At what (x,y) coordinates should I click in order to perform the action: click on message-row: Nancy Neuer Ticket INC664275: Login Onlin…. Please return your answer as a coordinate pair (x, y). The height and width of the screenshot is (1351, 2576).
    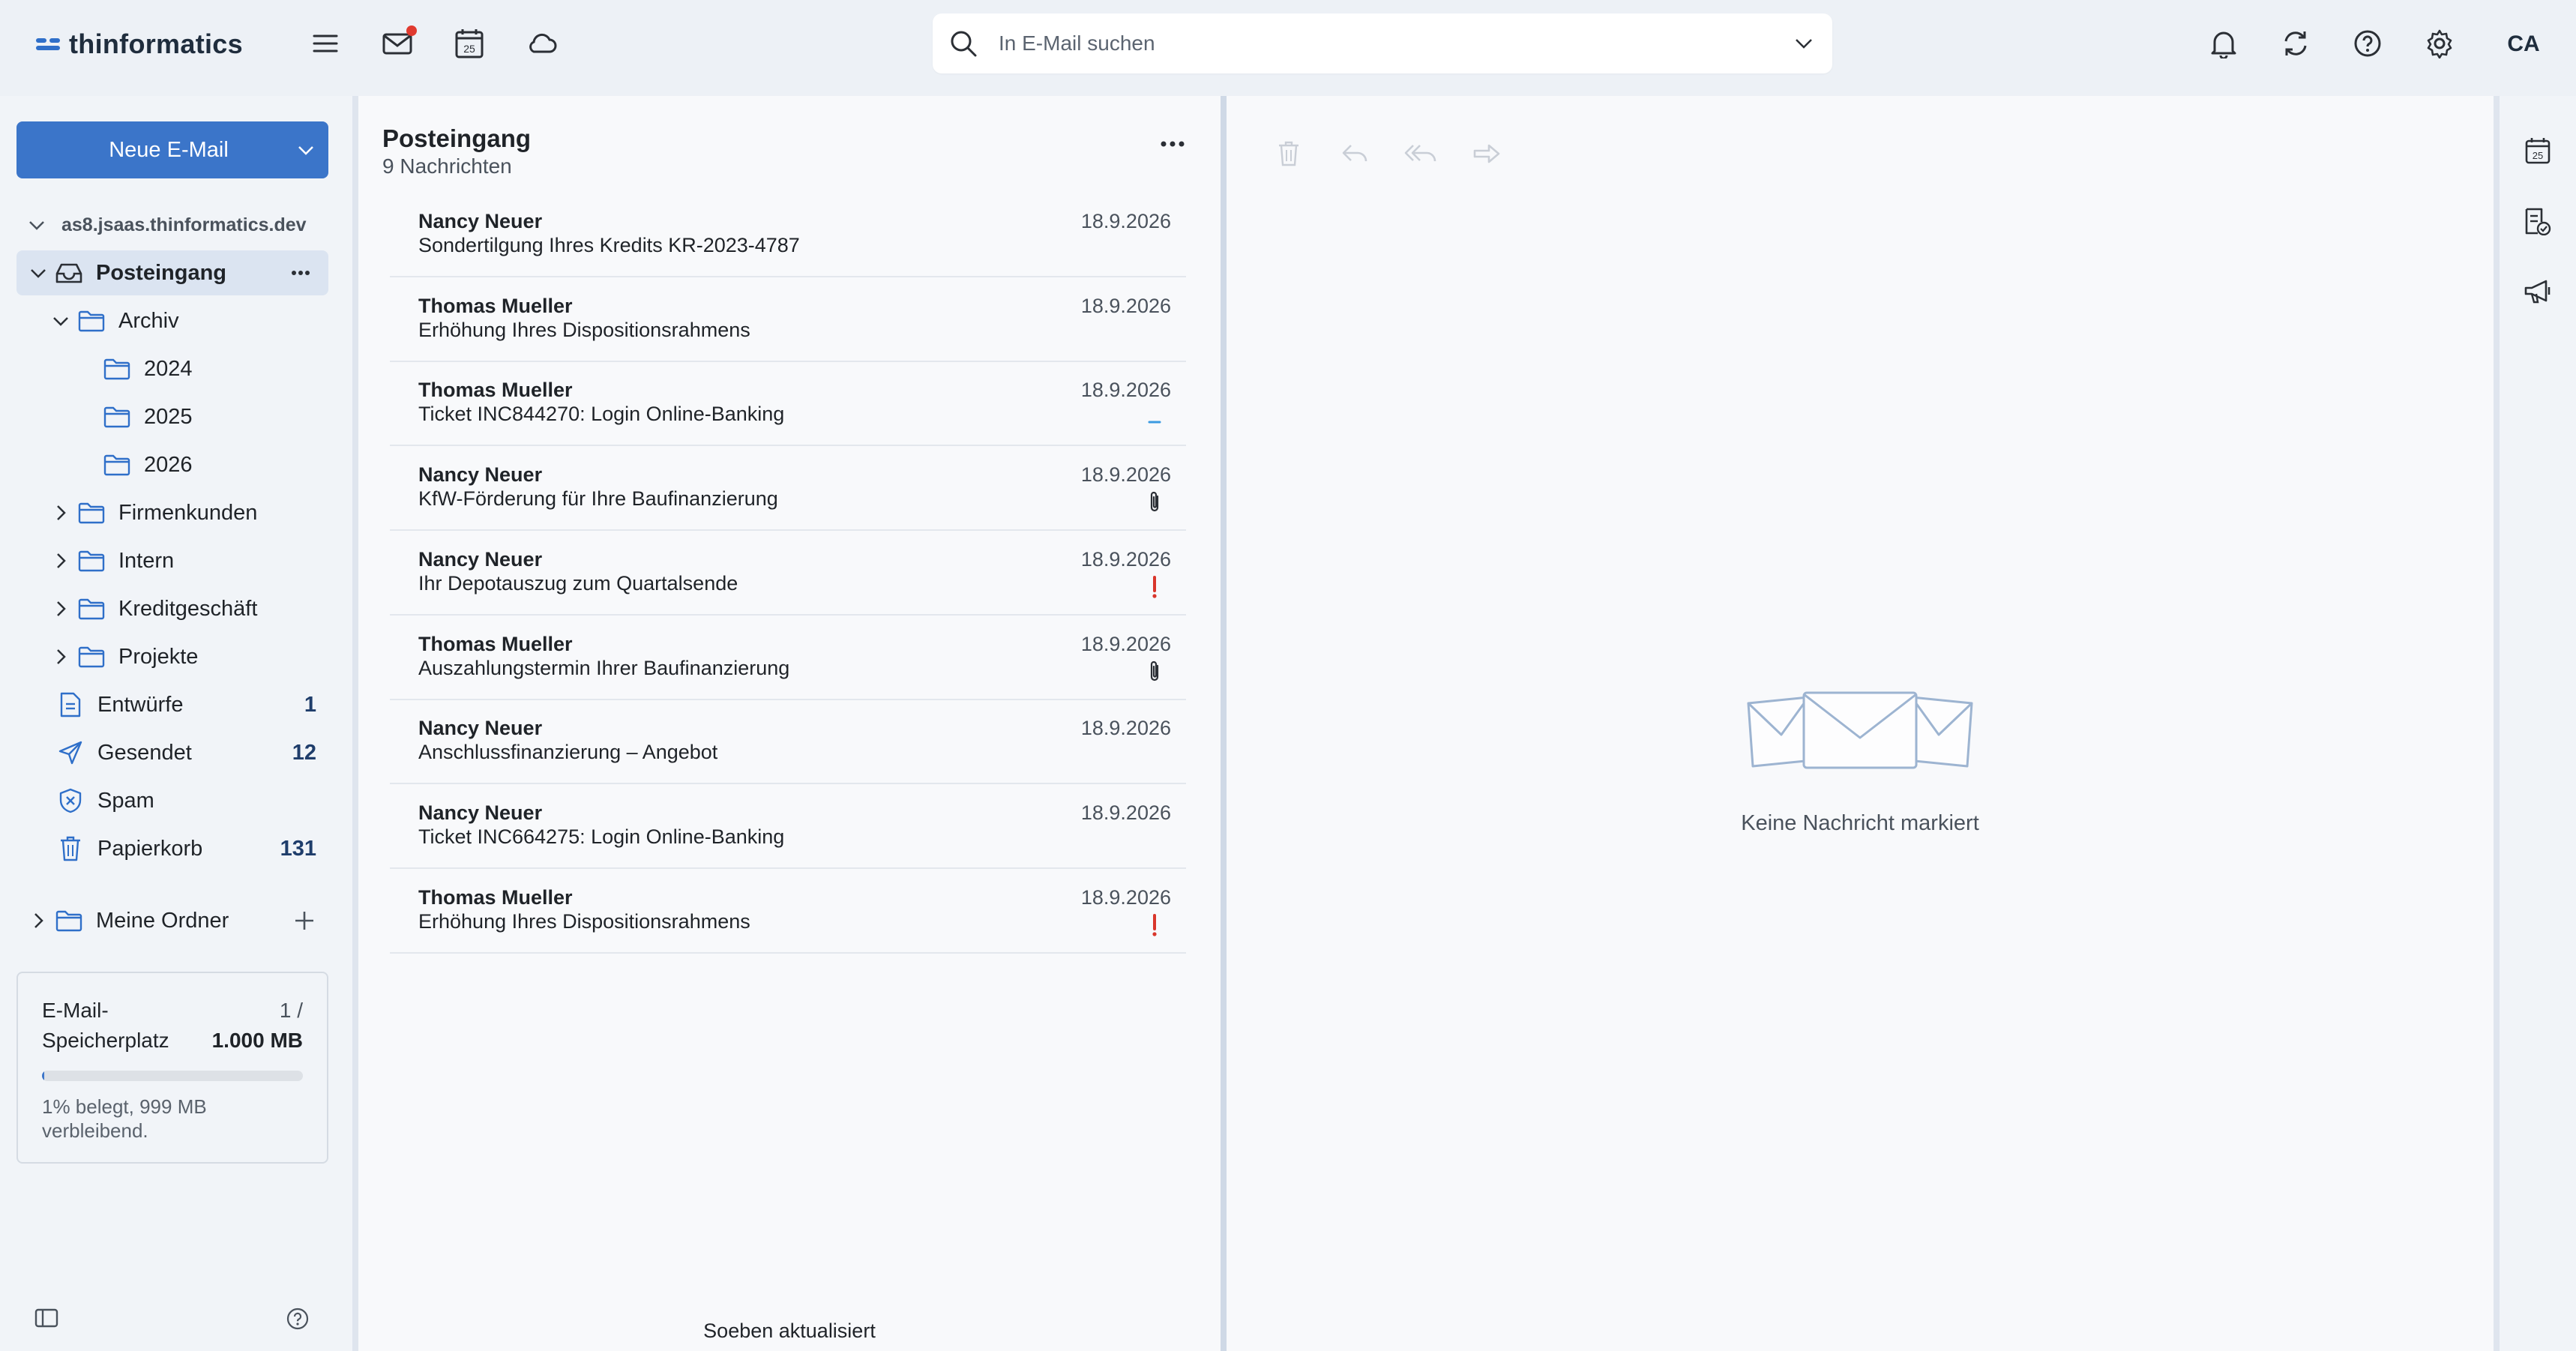
    Looking at the image, I should click on (788, 827).